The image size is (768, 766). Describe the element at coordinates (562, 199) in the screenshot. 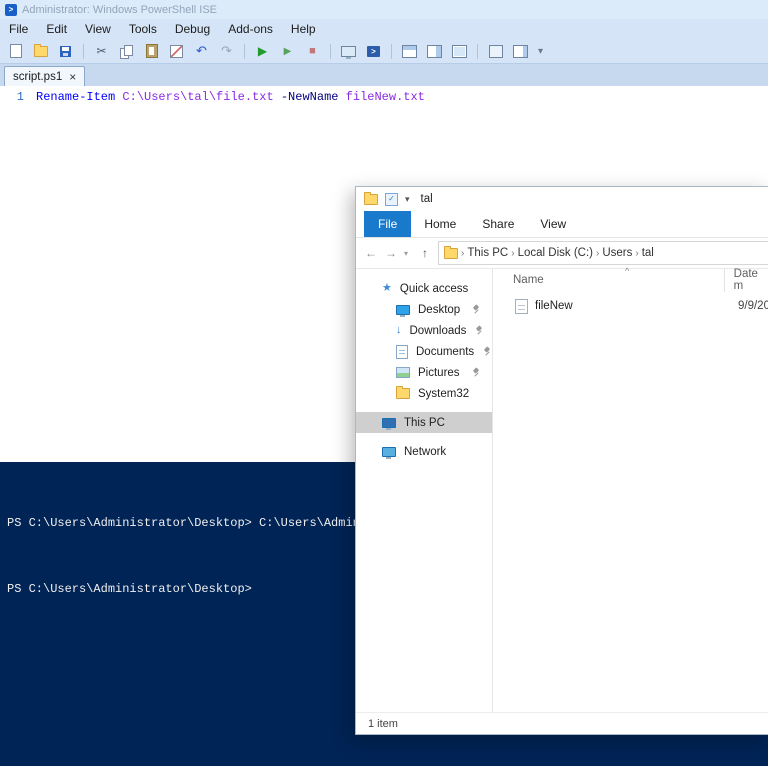

I see `explorer-titlebar: ✓ ▾ tal` at that location.